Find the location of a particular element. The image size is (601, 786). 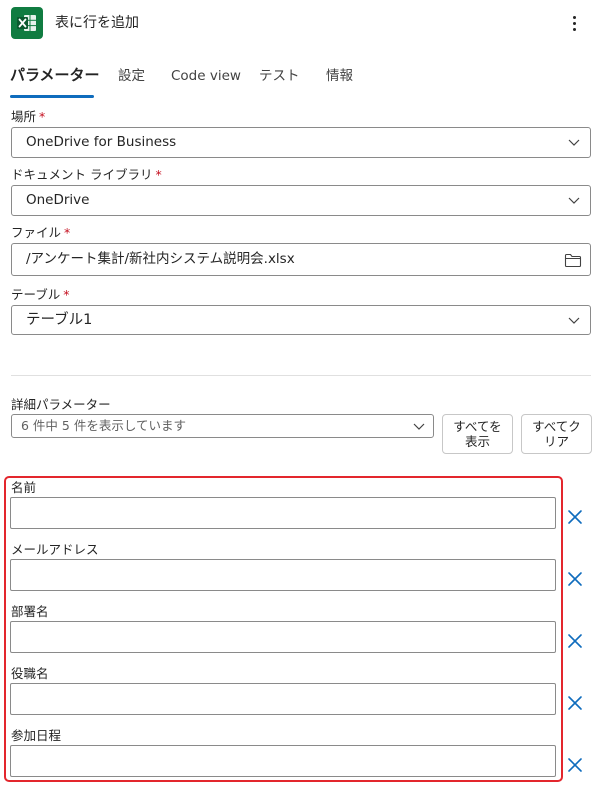

file-input: /アンケート集計/新社内システム説明会.xlsx is located at coordinates (301, 259).